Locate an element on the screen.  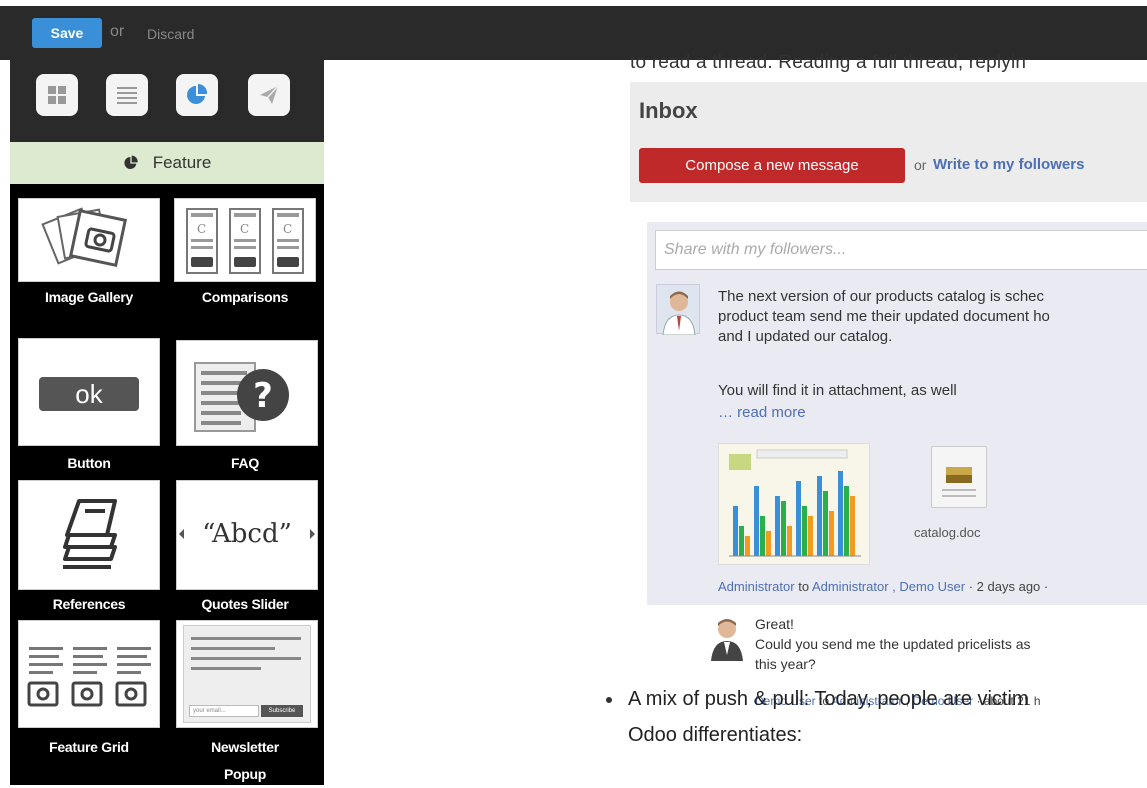
list-icon is located at coordinates (127, 95).